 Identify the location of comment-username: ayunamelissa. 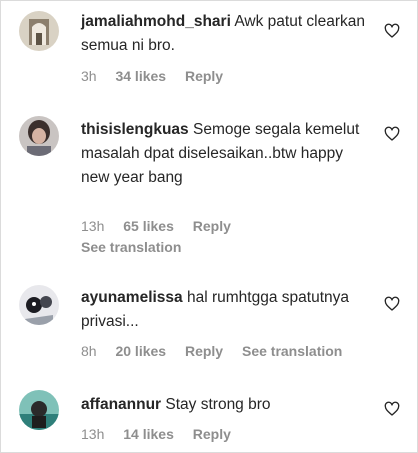
(132, 297).